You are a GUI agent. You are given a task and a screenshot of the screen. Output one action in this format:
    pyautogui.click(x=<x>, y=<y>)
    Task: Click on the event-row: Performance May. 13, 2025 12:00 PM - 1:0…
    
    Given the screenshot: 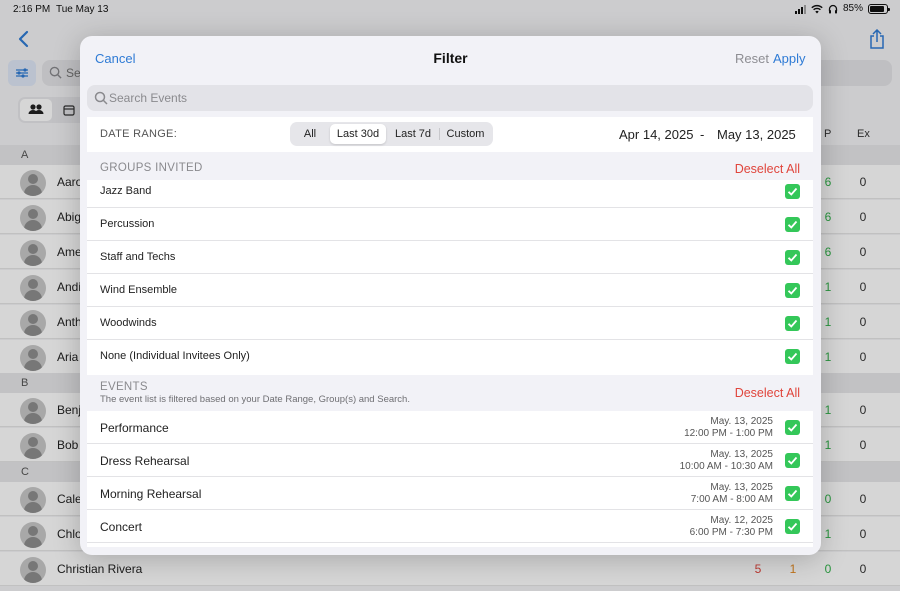 What is the action you would take?
    pyautogui.click(x=450, y=427)
    